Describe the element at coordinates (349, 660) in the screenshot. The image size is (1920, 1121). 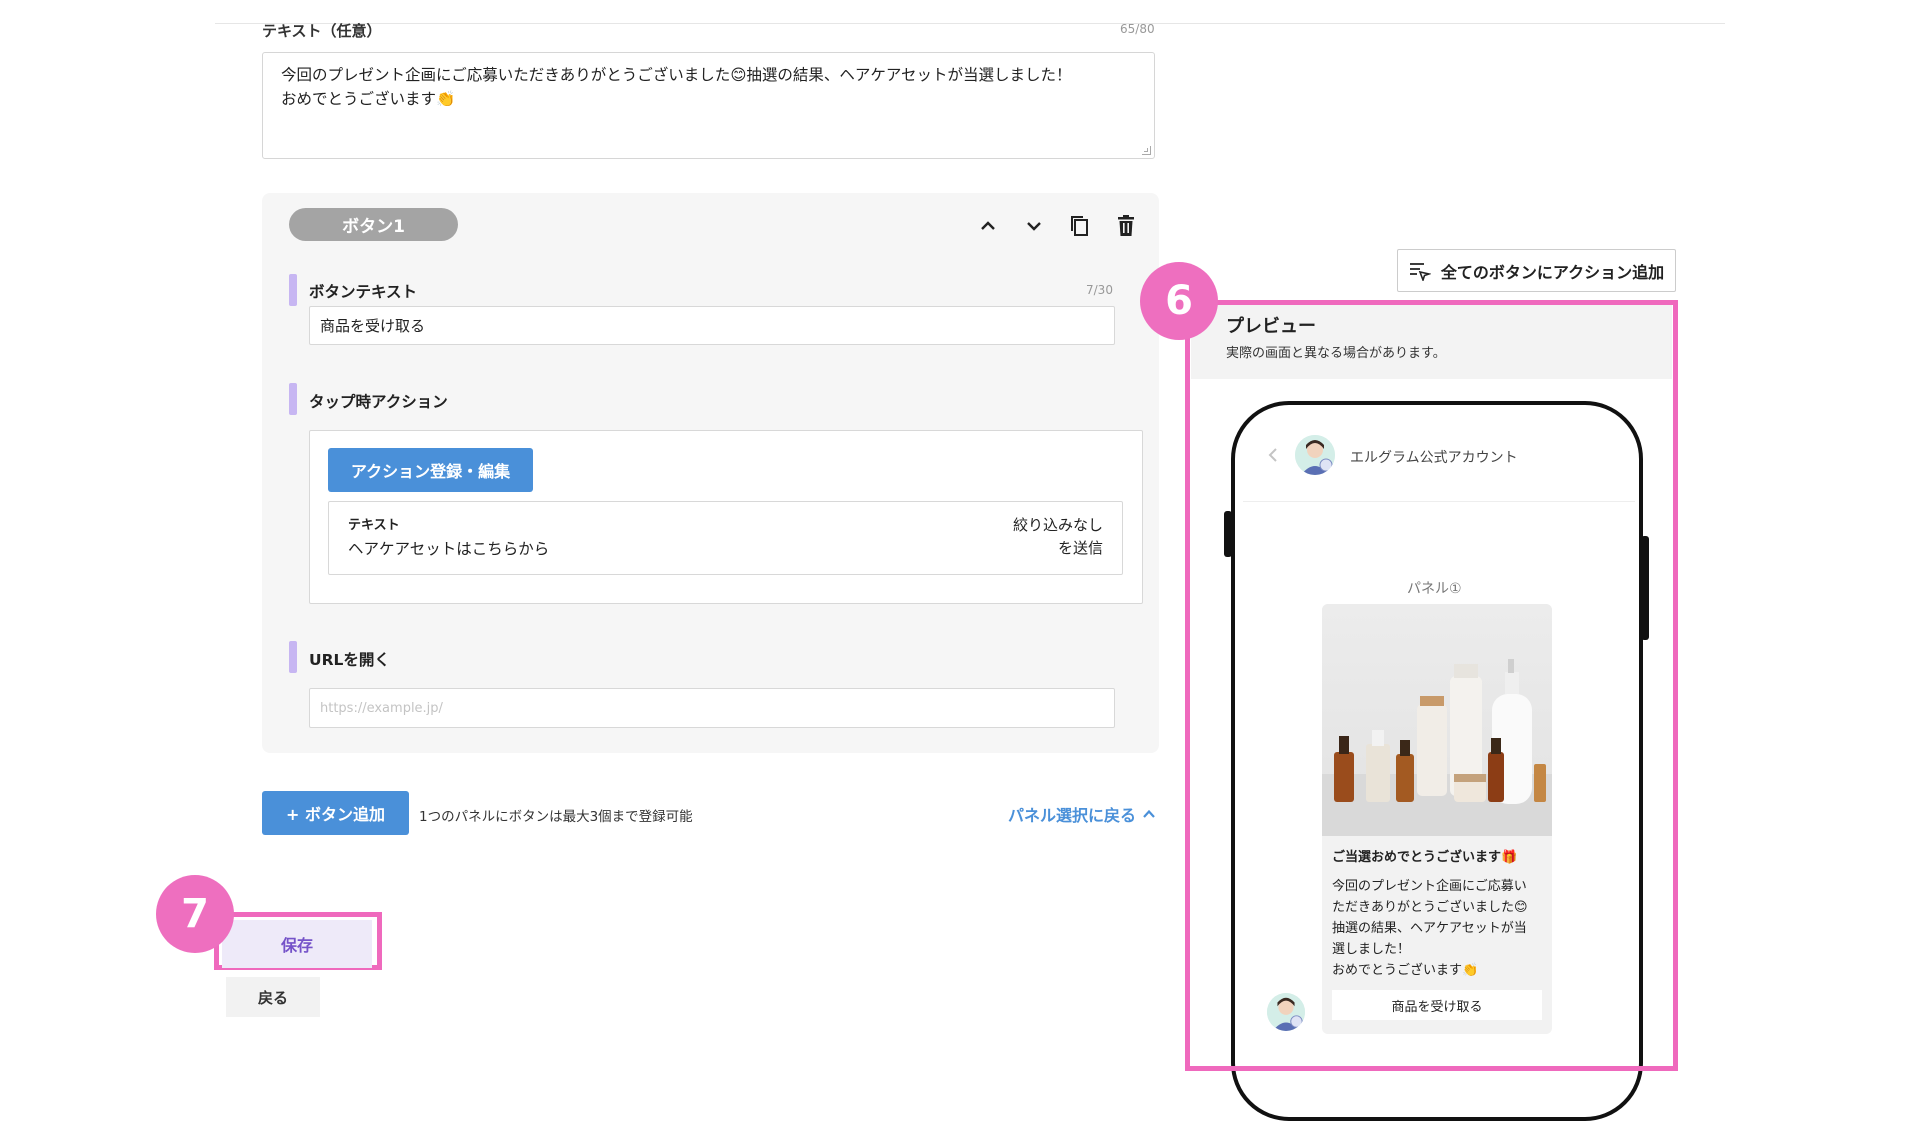
I see `url-label: URLを開く` at that location.